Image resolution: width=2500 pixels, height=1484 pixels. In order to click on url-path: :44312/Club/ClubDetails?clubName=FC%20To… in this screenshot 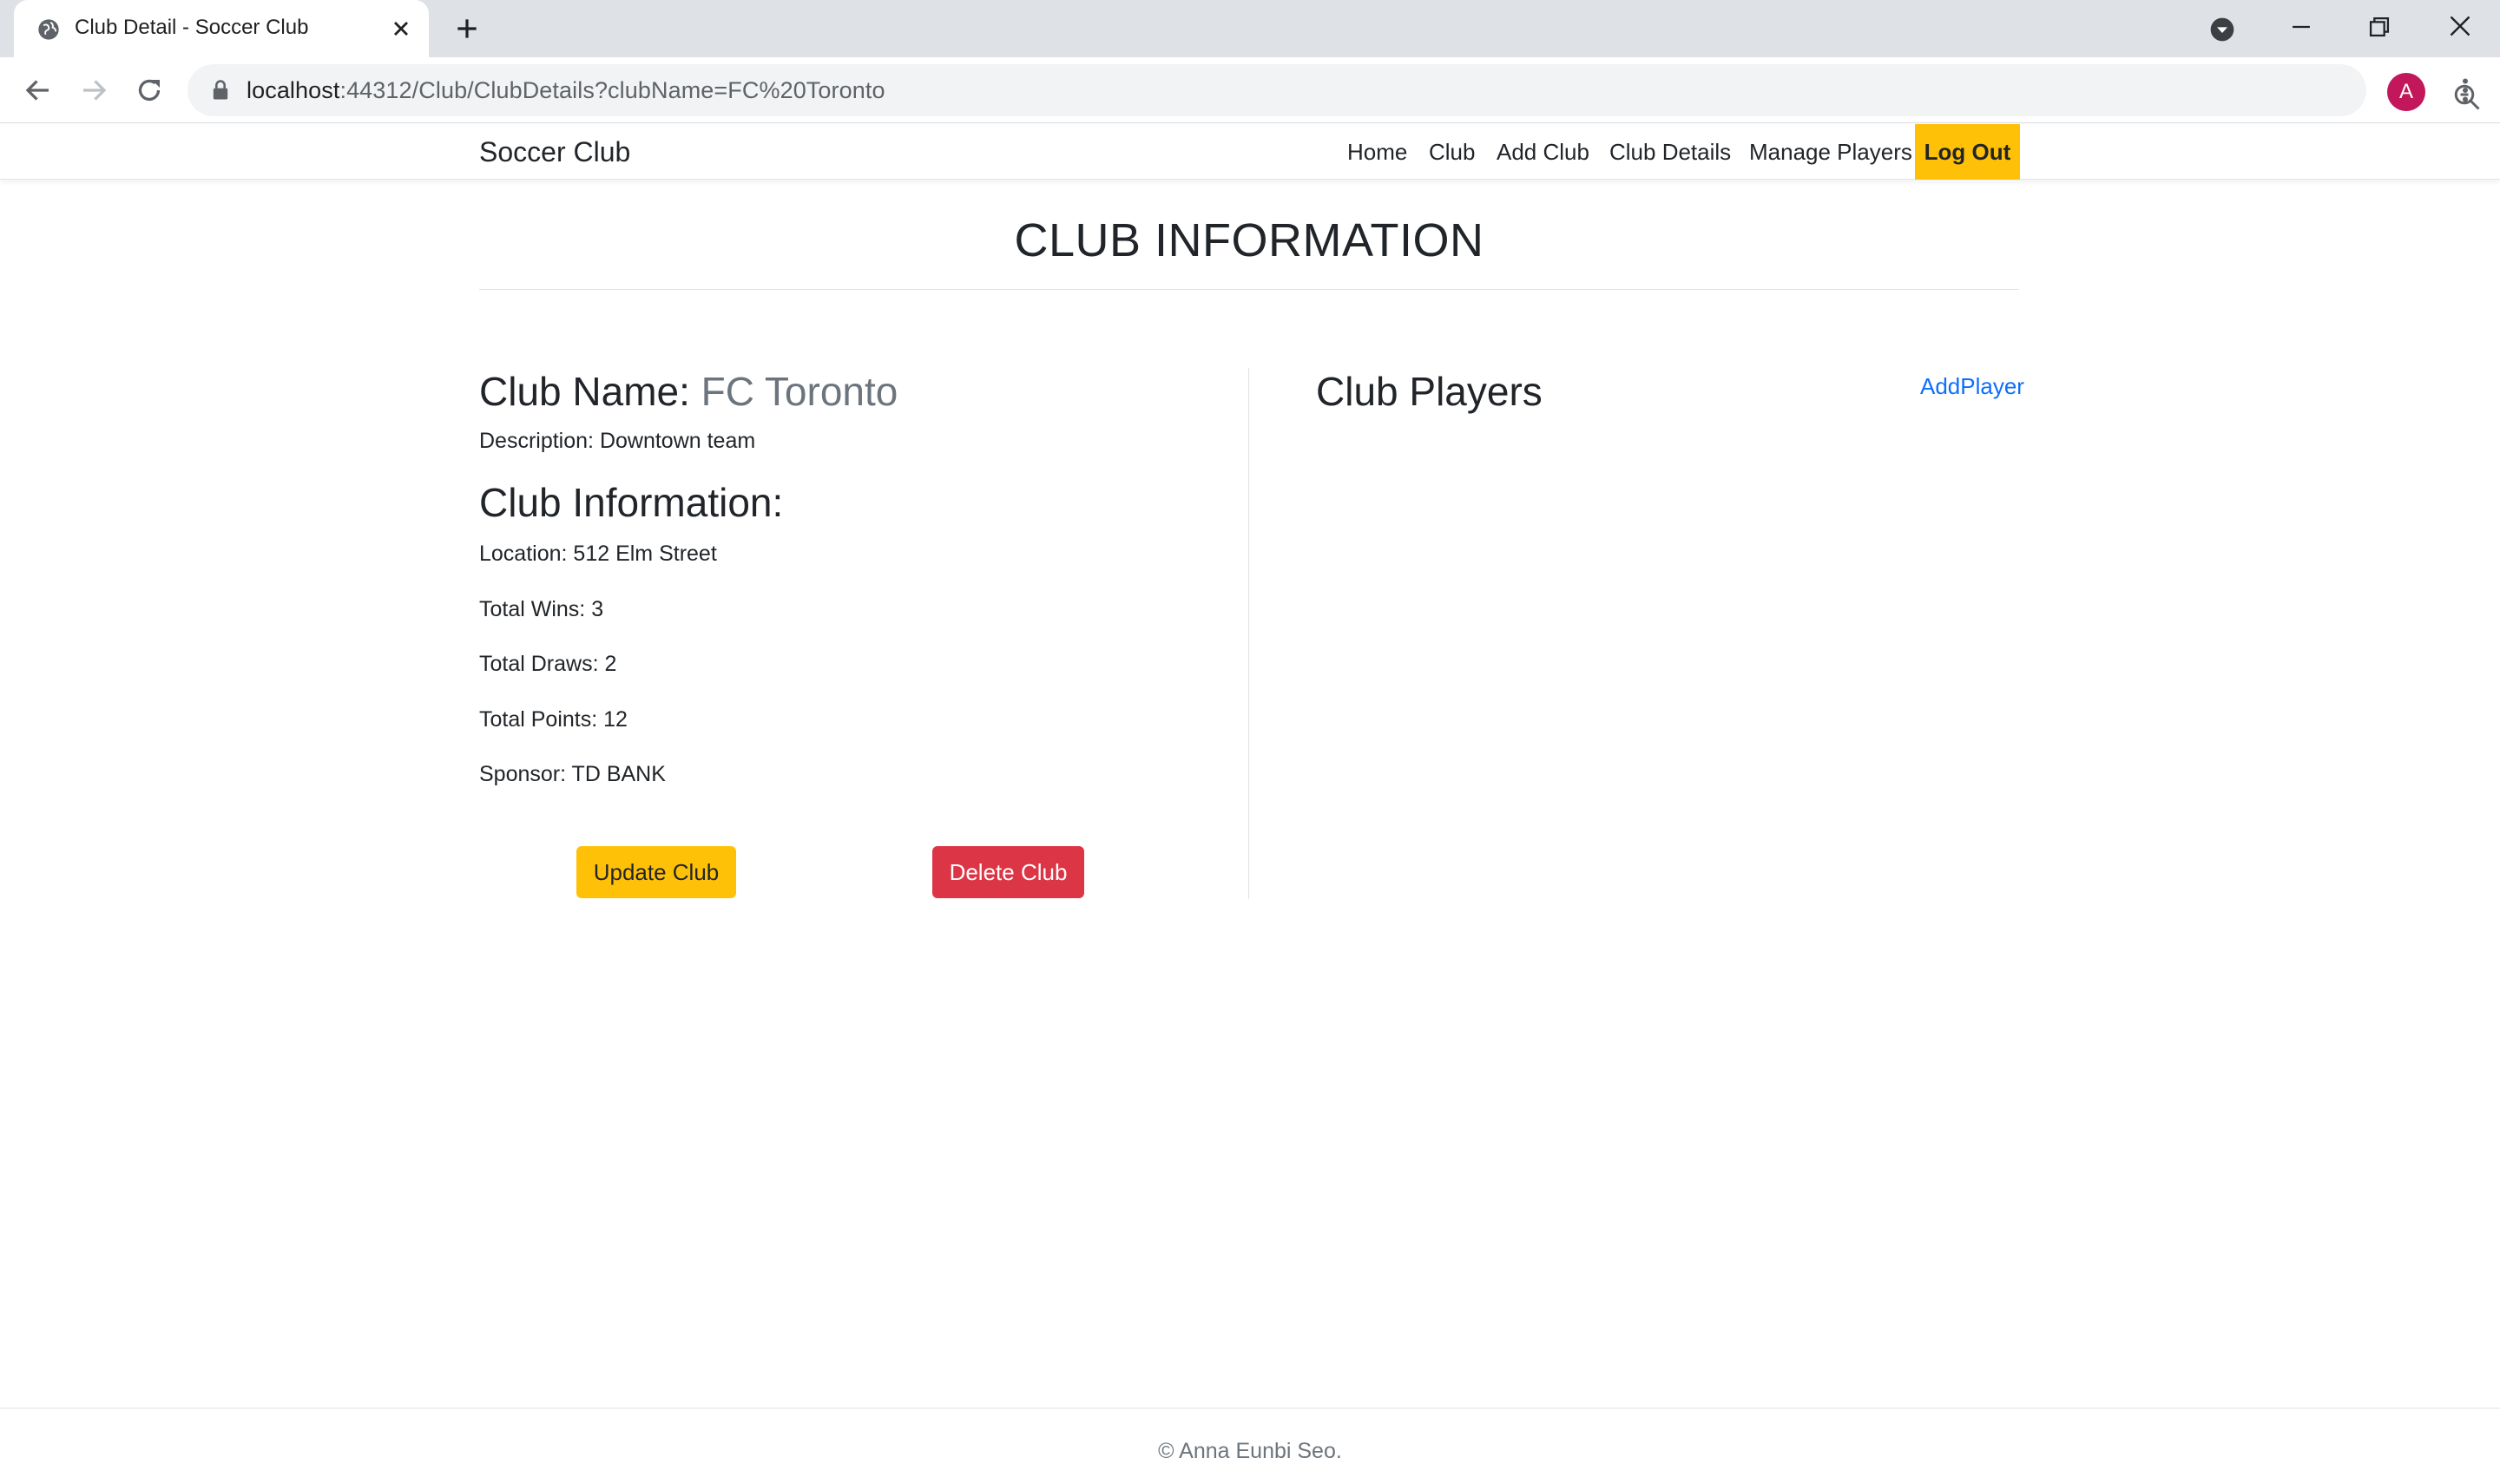, I will do `click(612, 90)`.